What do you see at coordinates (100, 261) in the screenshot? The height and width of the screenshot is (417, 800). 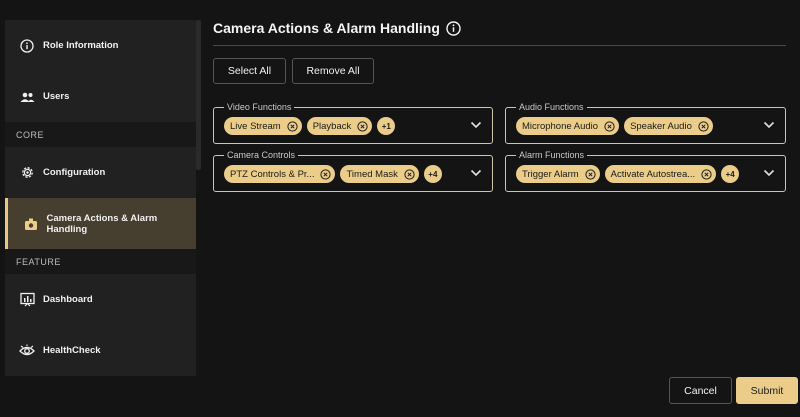 I see `section-label-feature: FEATURE` at bounding box center [100, 261].